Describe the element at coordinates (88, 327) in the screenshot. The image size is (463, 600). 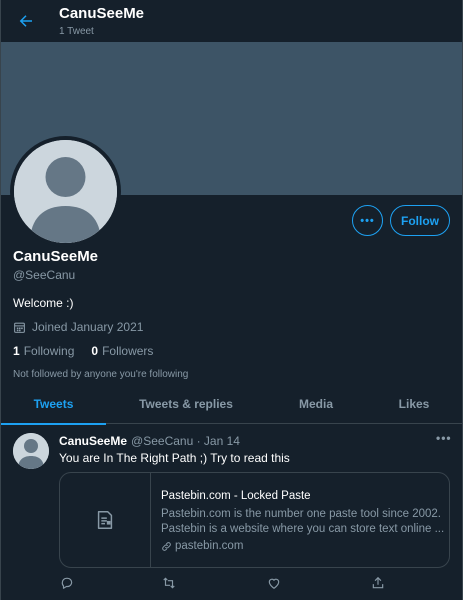
I see `joined-date: Joined January 2021` at that location.